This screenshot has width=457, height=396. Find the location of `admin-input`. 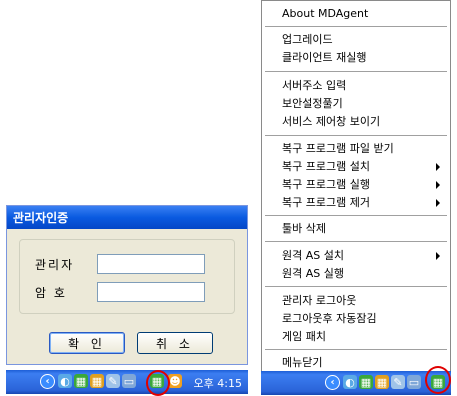

admin-input is located at coordinates (151, 264).